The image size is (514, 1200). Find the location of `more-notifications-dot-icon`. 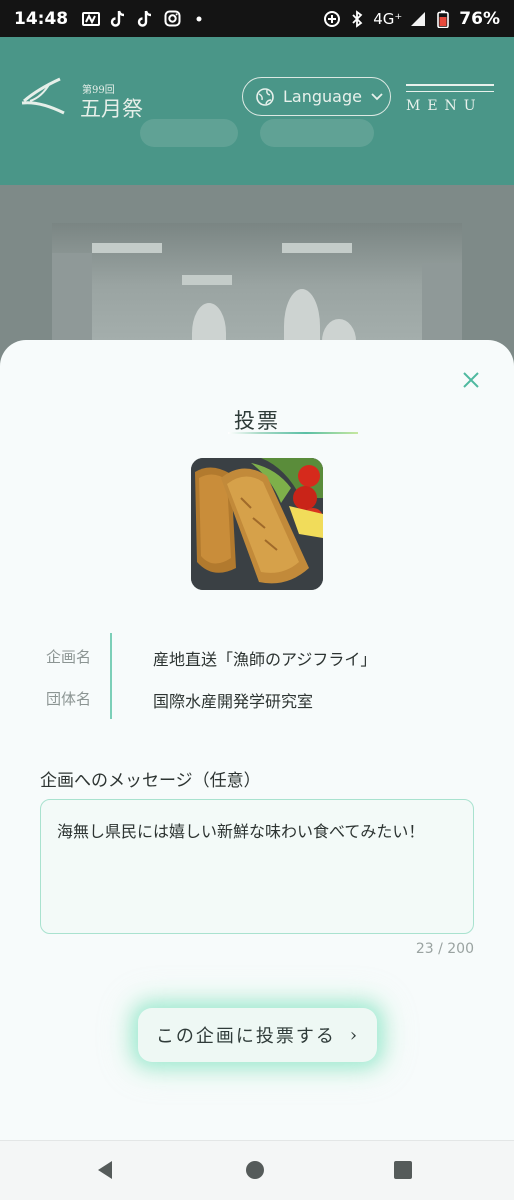

more-notifications-dot-icon is located at coordinates (199, 19).